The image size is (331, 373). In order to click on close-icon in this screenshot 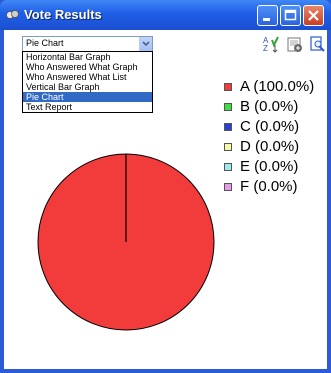, I will do `click(313, 15)`.